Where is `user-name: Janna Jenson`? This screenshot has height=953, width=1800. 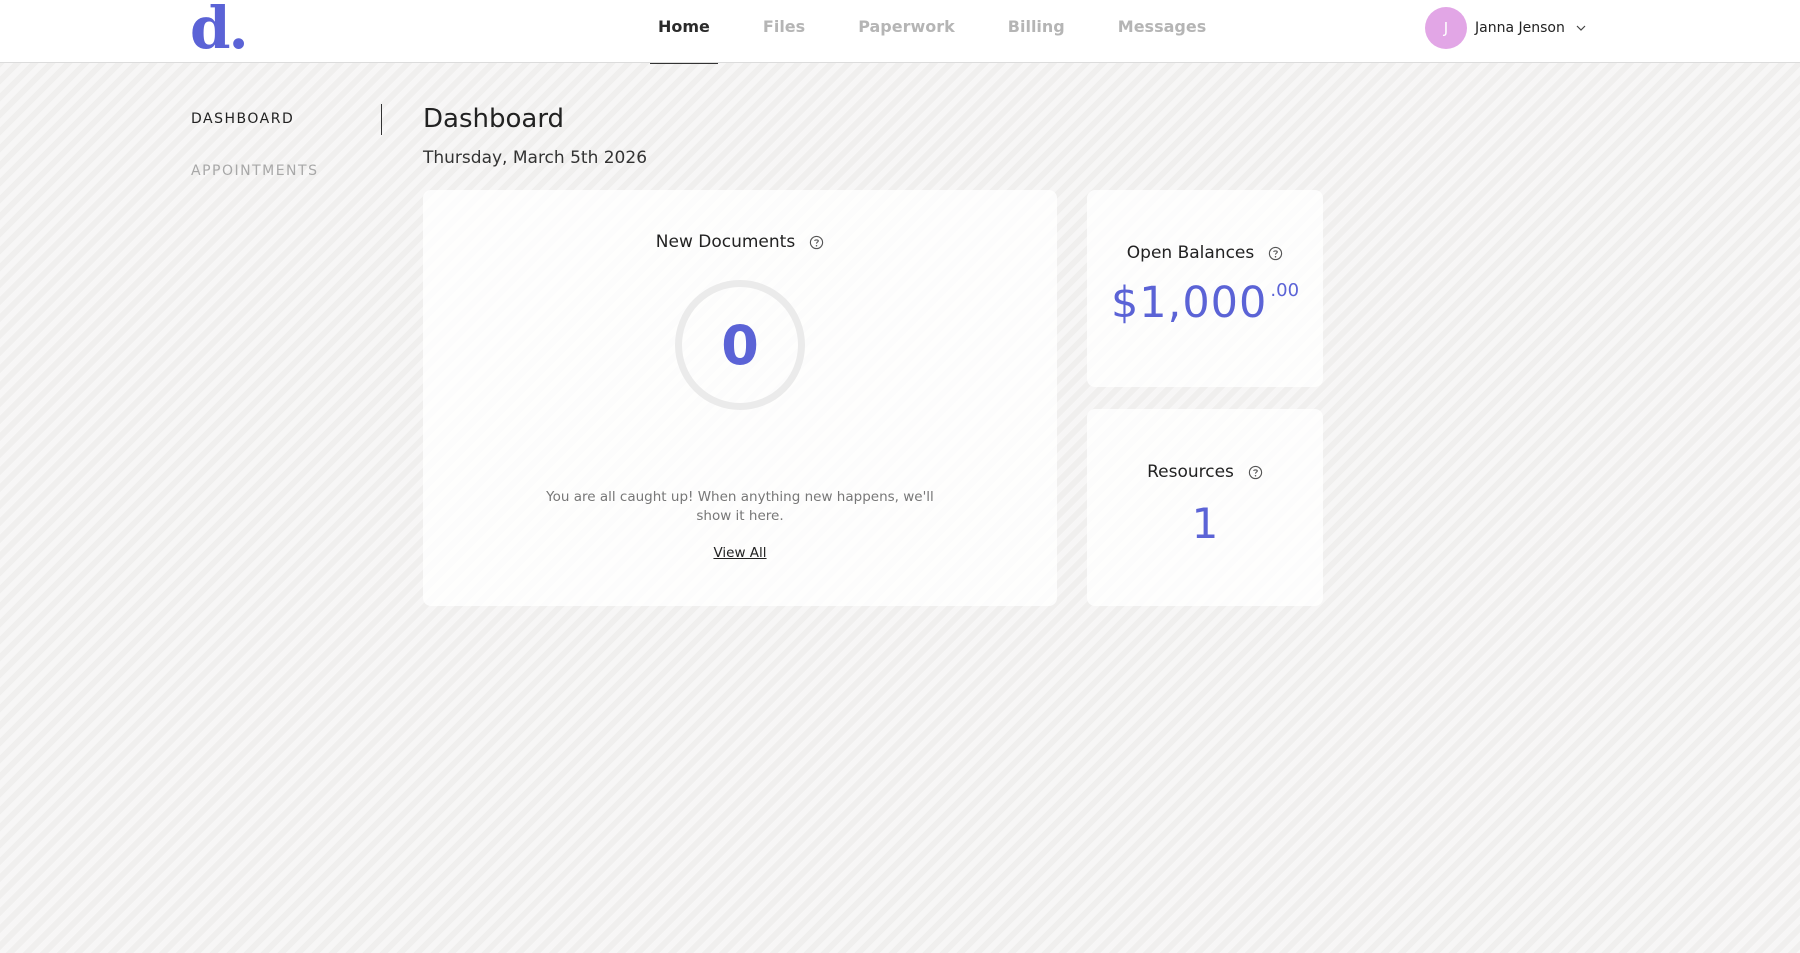 user-name: Janna Jenson is located at coordinates (1520, 28).